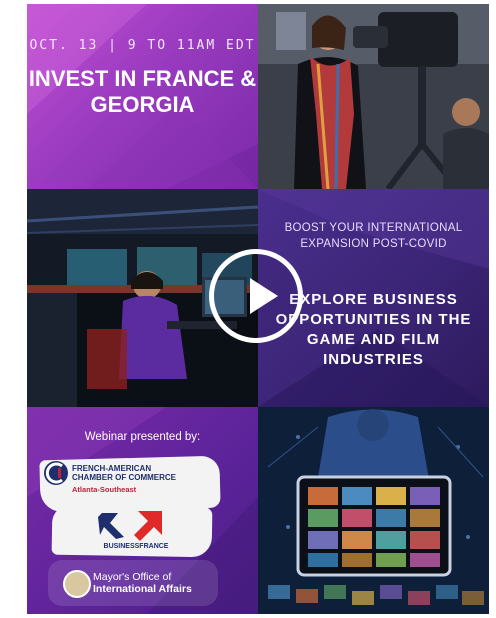  I want to click on chamber-logo-icon, so click(56, 473).